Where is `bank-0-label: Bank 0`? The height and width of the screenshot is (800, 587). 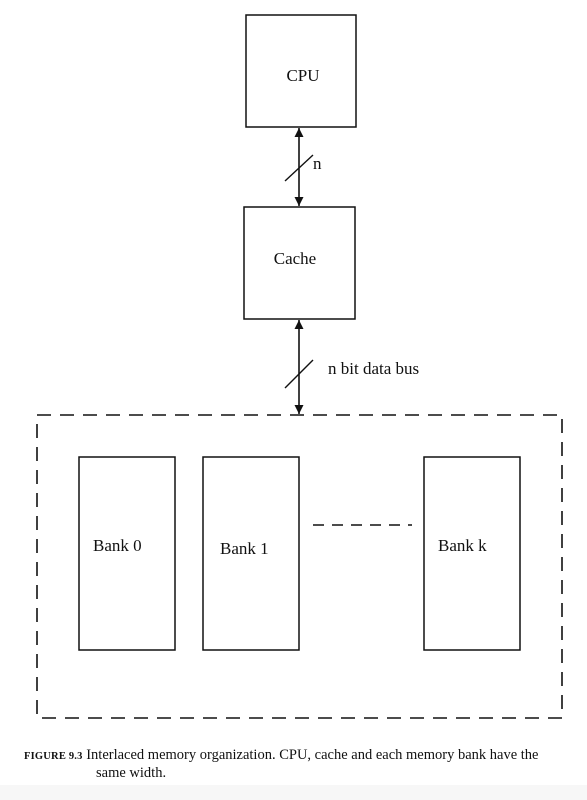 bank-0-label: Bank 0 is located at coordinates (117, 545).